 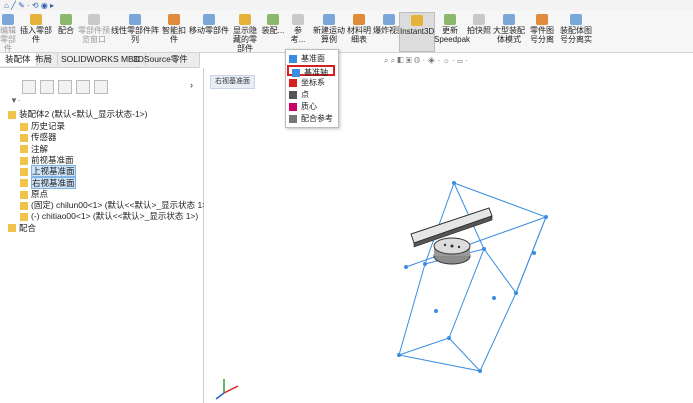 I want to click on ribbon-button-6: 移动零部件, so click(x=209, y=31).